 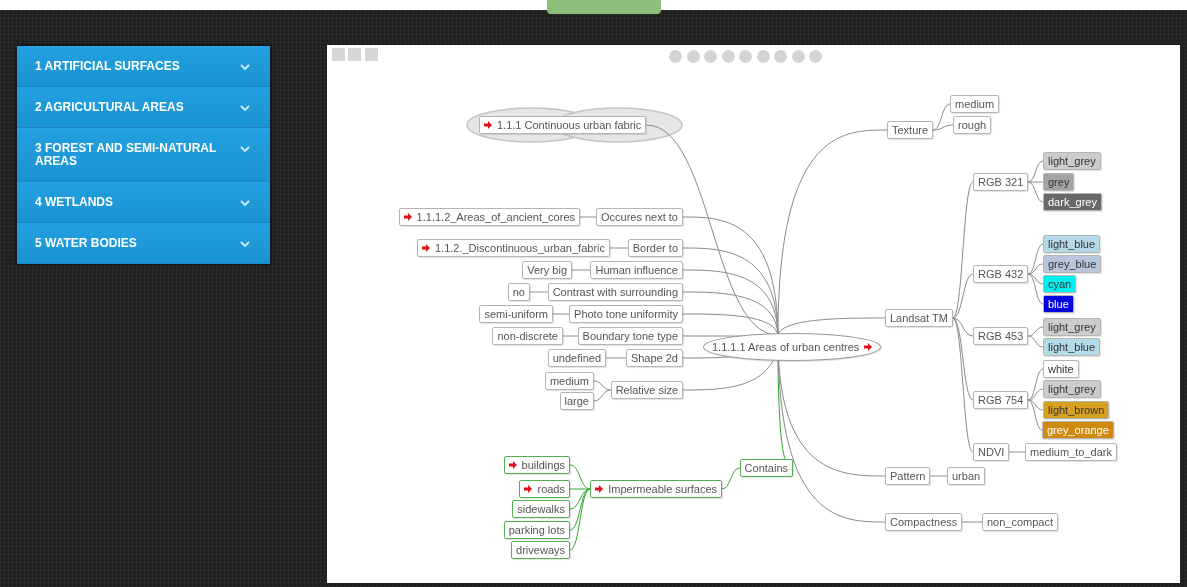 What do you see at coordinates (536, 465) in the screenshot?
I see `map-node: buildings` at bounding box center [536, 465].